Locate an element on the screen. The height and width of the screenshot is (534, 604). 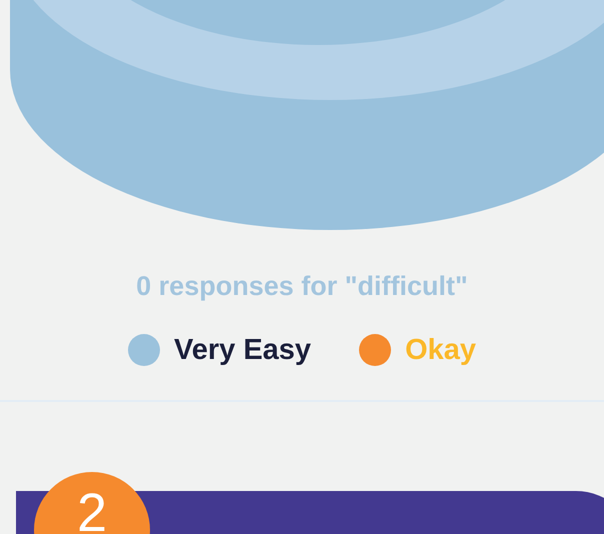
chart-caption: 0 responses for "difficult" is located at coordinates (302, 286).